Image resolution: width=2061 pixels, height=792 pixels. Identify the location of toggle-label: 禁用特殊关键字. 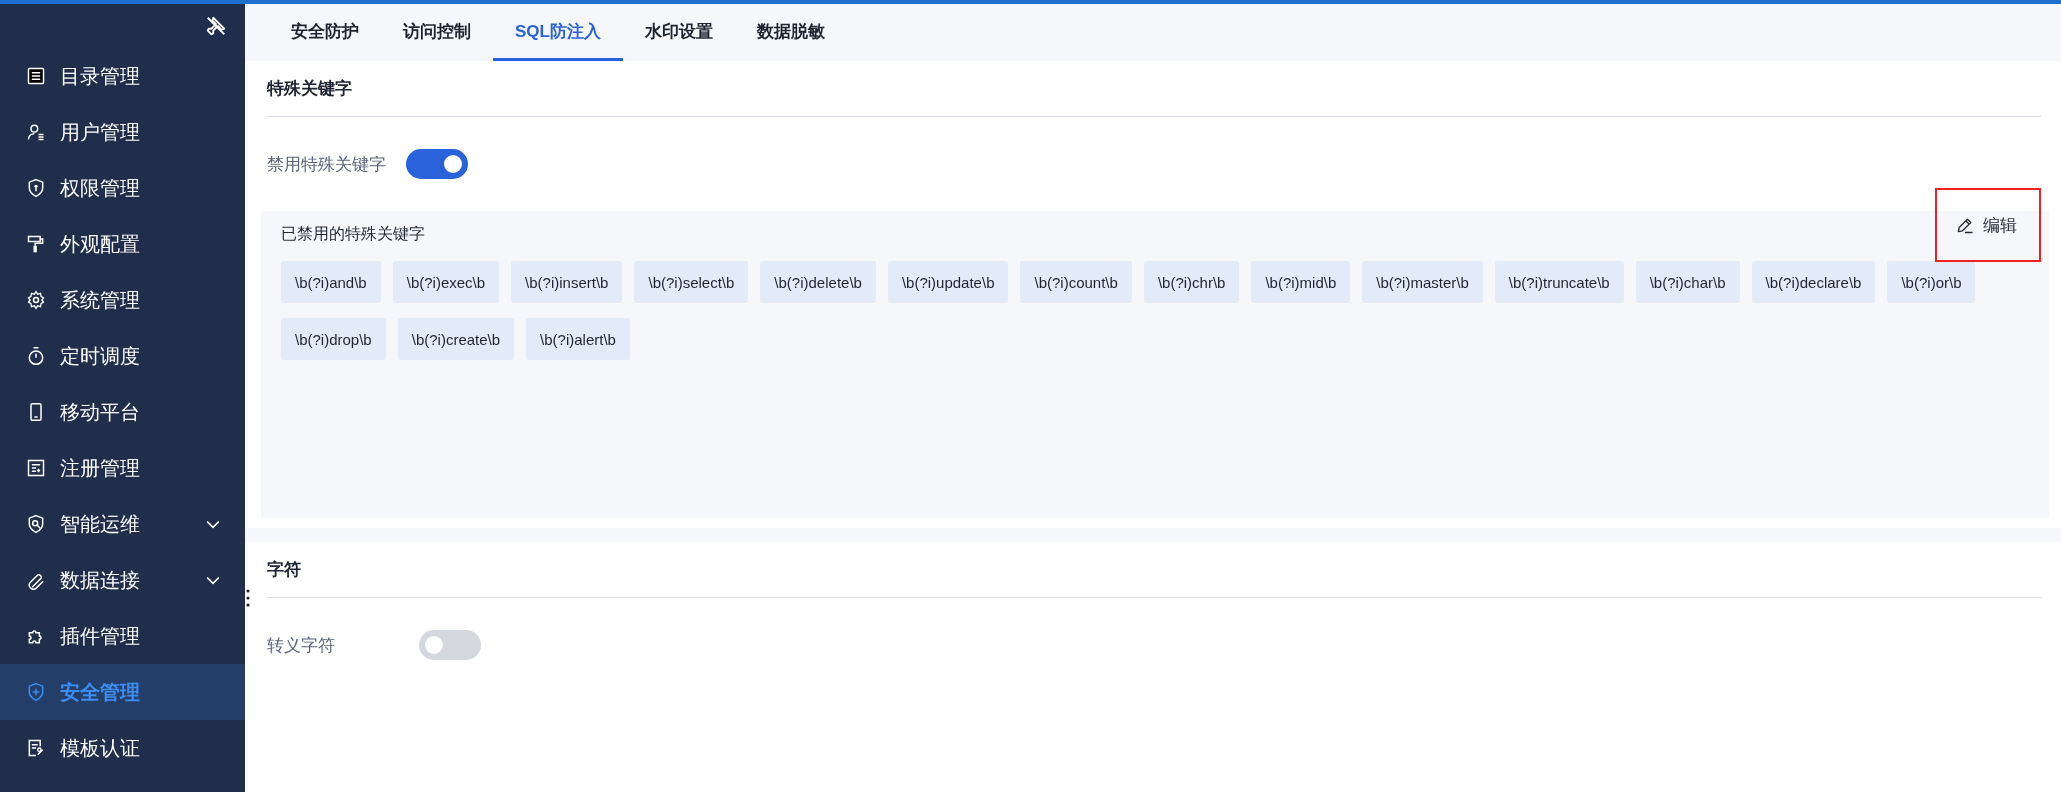
(326, 164).